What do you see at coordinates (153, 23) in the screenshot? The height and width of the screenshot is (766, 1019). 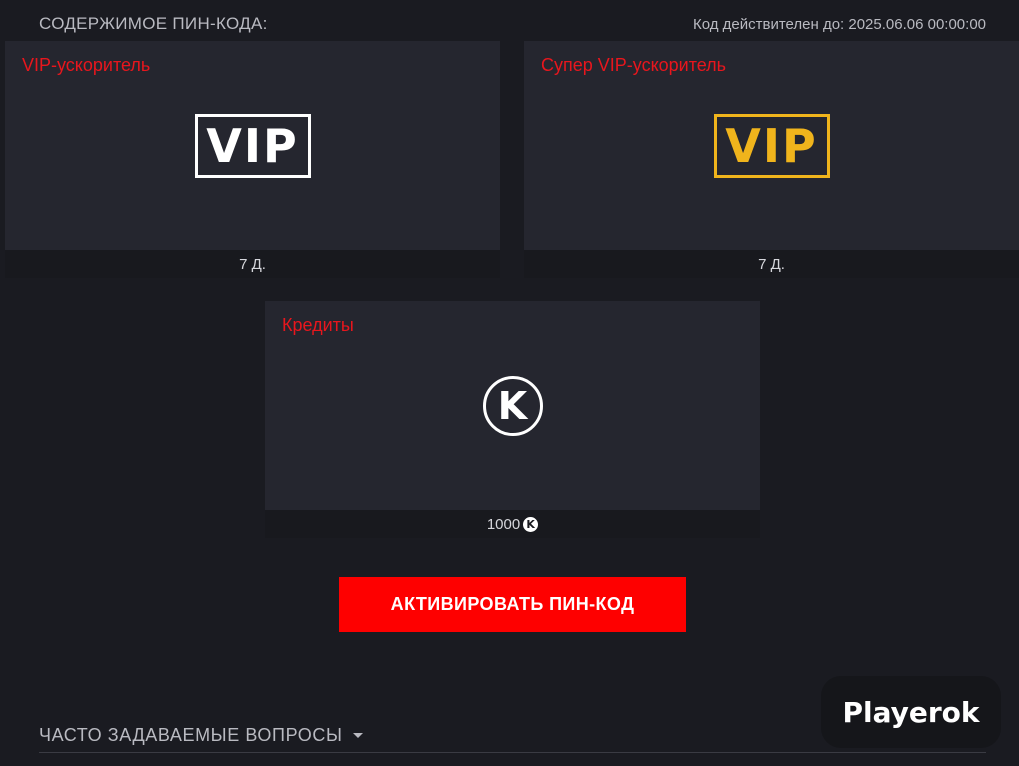 I see `page-title: СОДЕРЖИМОЕ ПИН-КОДА:` at bounding box center [153, 23].